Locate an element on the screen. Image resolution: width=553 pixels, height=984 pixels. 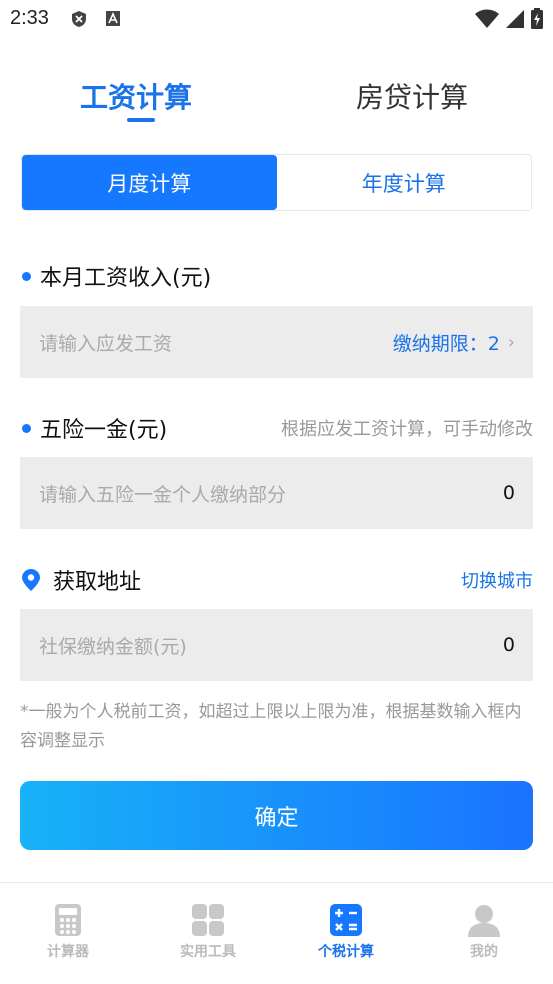
insurance-input: 请输入五险一金个人缴纳部分 0 is located at coordinates (276, 493).